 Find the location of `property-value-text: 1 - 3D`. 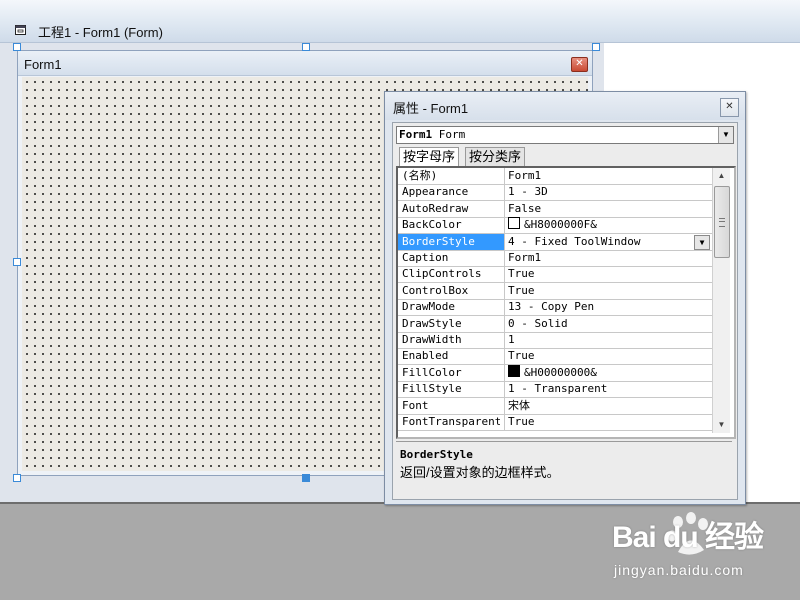

property-value-text: 1 - 3D is located at coordinates (528, 192).